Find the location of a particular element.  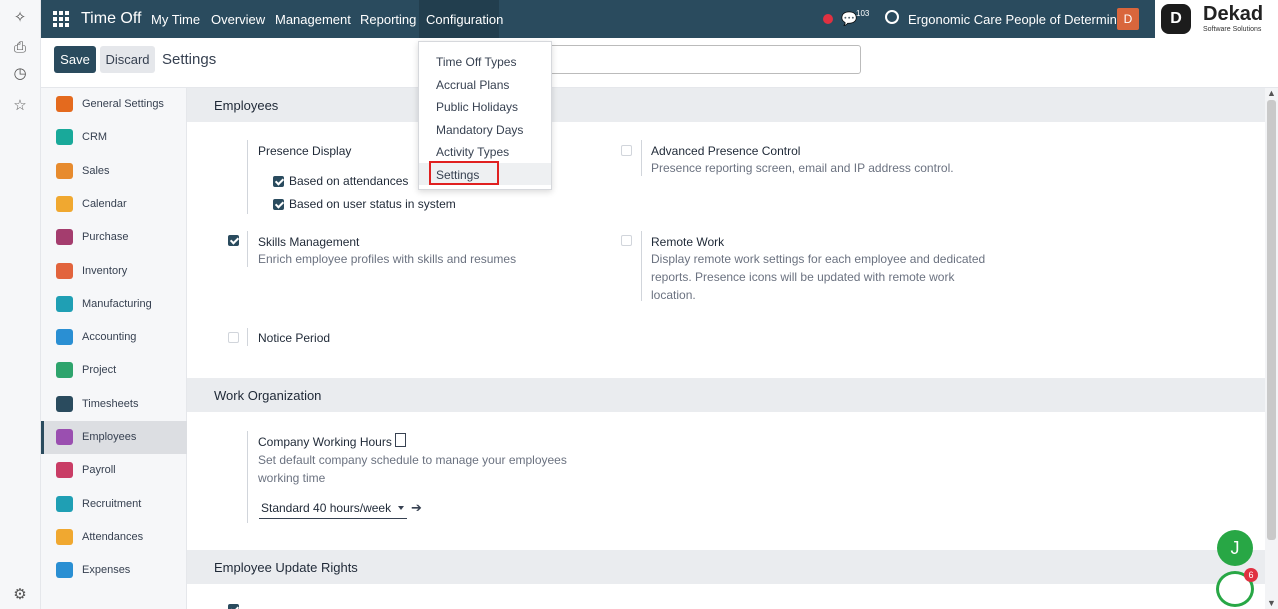

sidebar-item-calendar: Calendar is located at coordinates (114, 204).